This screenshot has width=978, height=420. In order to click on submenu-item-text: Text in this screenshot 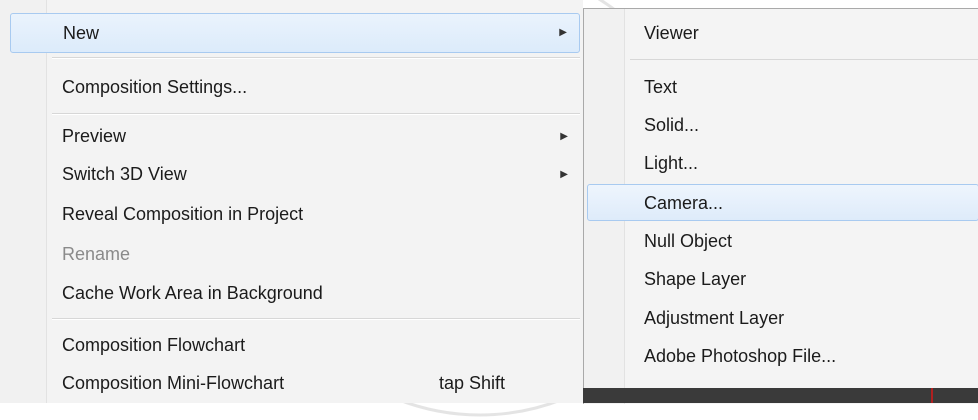, I will do `click(782, 87)`.